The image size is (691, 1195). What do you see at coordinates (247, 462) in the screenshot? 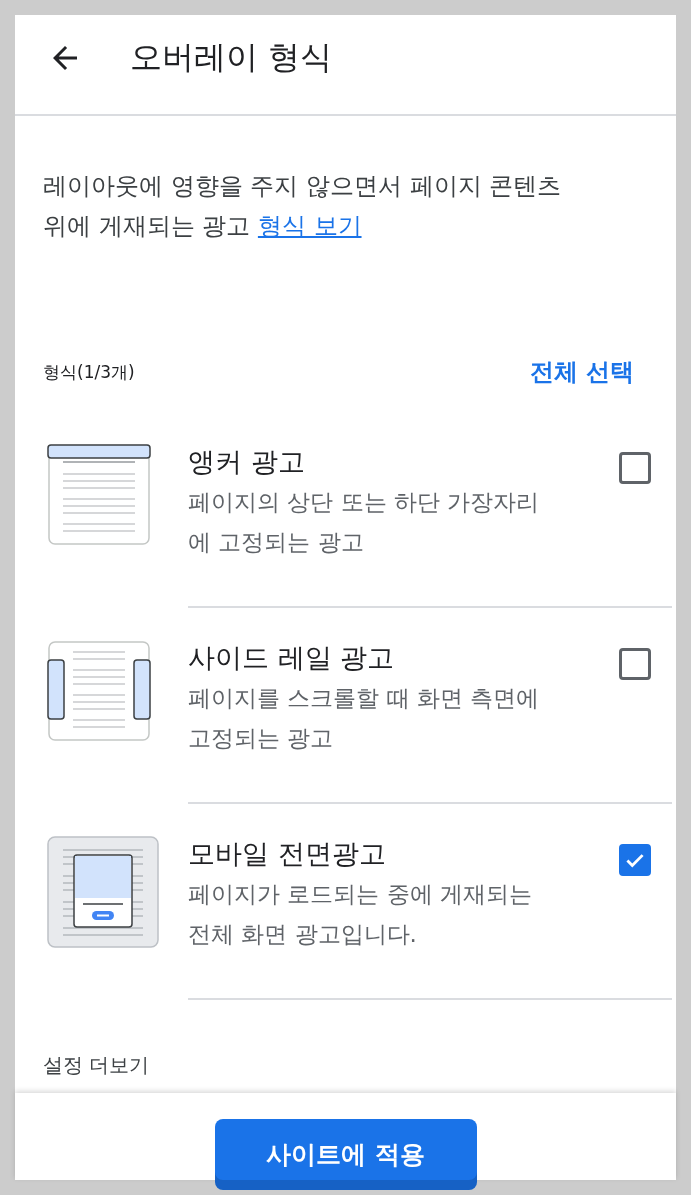
I see `format-title: 앵커 광고` at bounding box center [247, 462].